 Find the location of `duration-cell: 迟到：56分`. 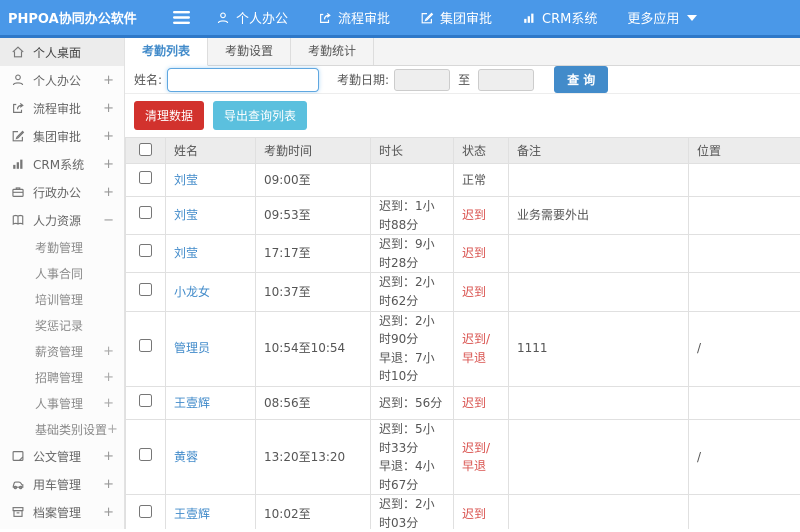

duration-cell: 迟到：56分 is located at coordinates (412, 402).